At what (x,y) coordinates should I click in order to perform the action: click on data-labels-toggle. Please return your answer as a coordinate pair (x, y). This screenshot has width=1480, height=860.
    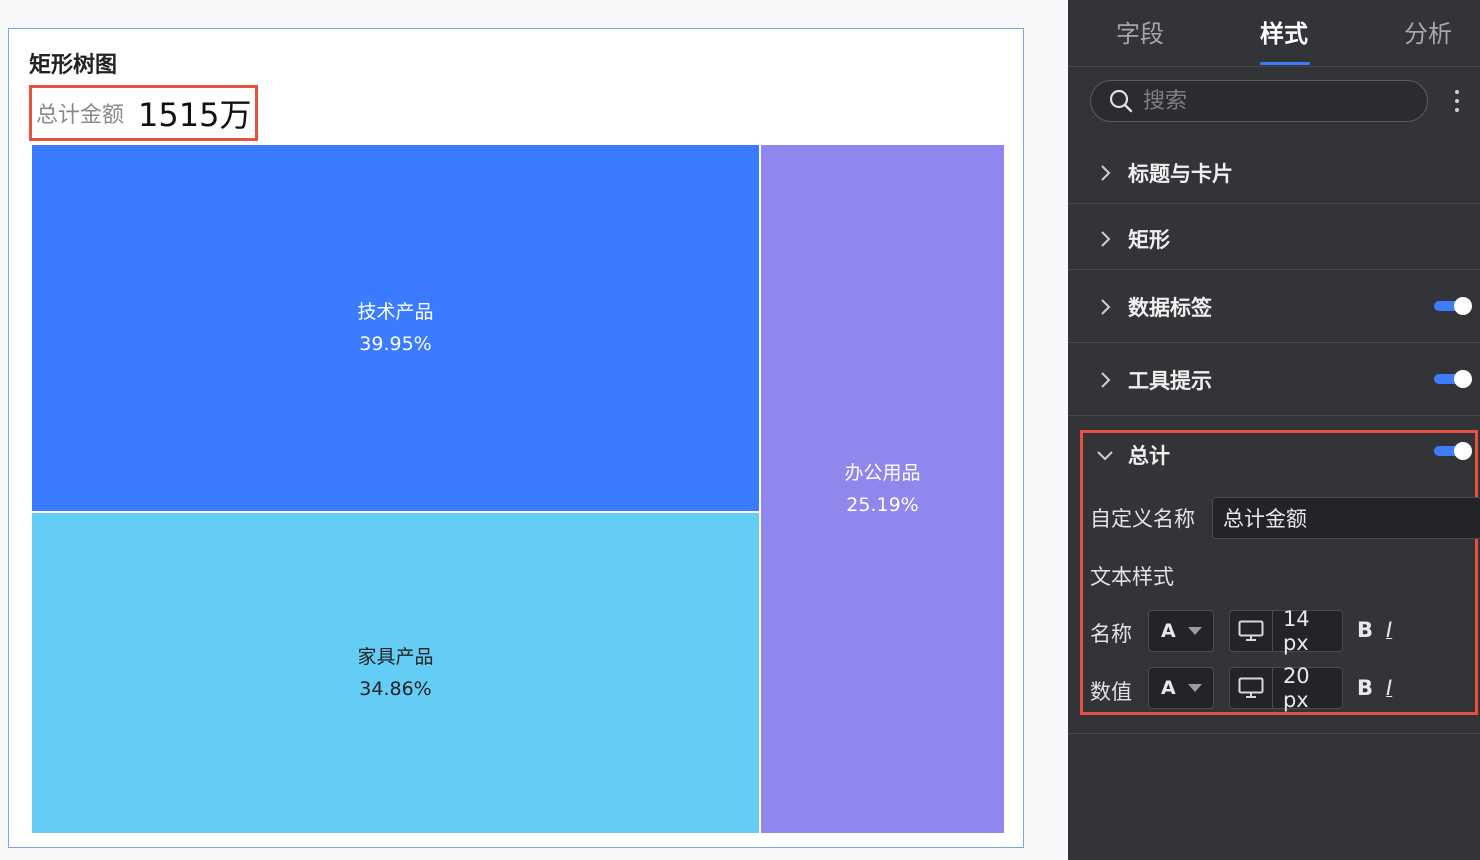
    Looking at the image, I should click on (1453, 306).